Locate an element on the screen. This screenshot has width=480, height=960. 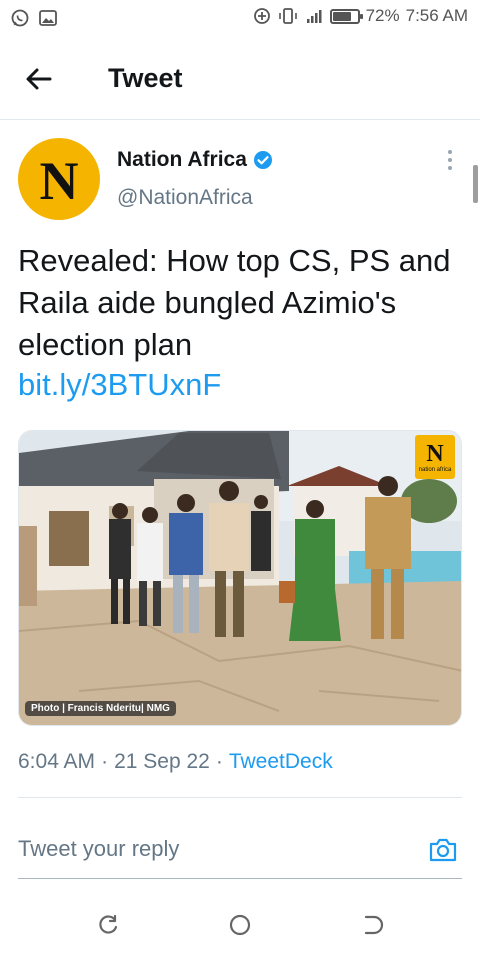
reply-underline is located at coordinates (240, 878).